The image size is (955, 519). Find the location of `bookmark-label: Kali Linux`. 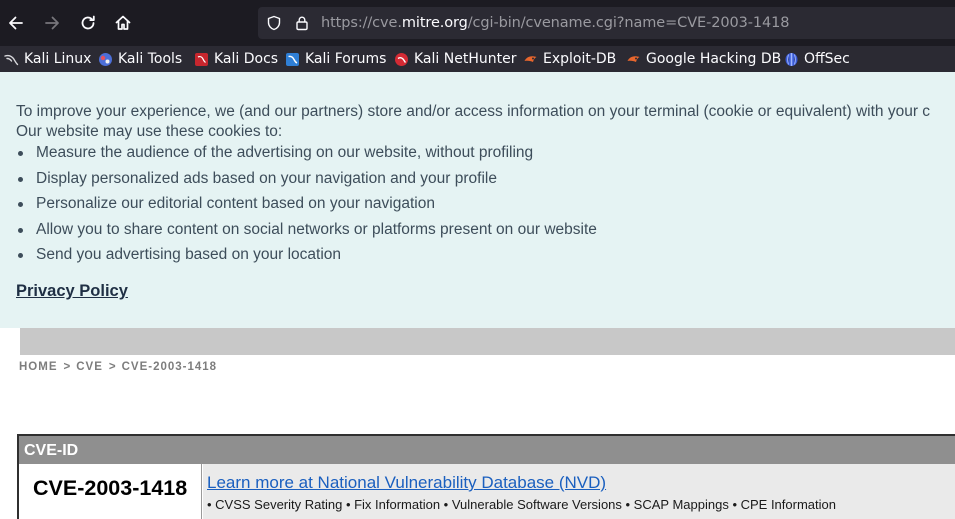

bookmark-label: Kali Linux is located at coordinates (58, 59).